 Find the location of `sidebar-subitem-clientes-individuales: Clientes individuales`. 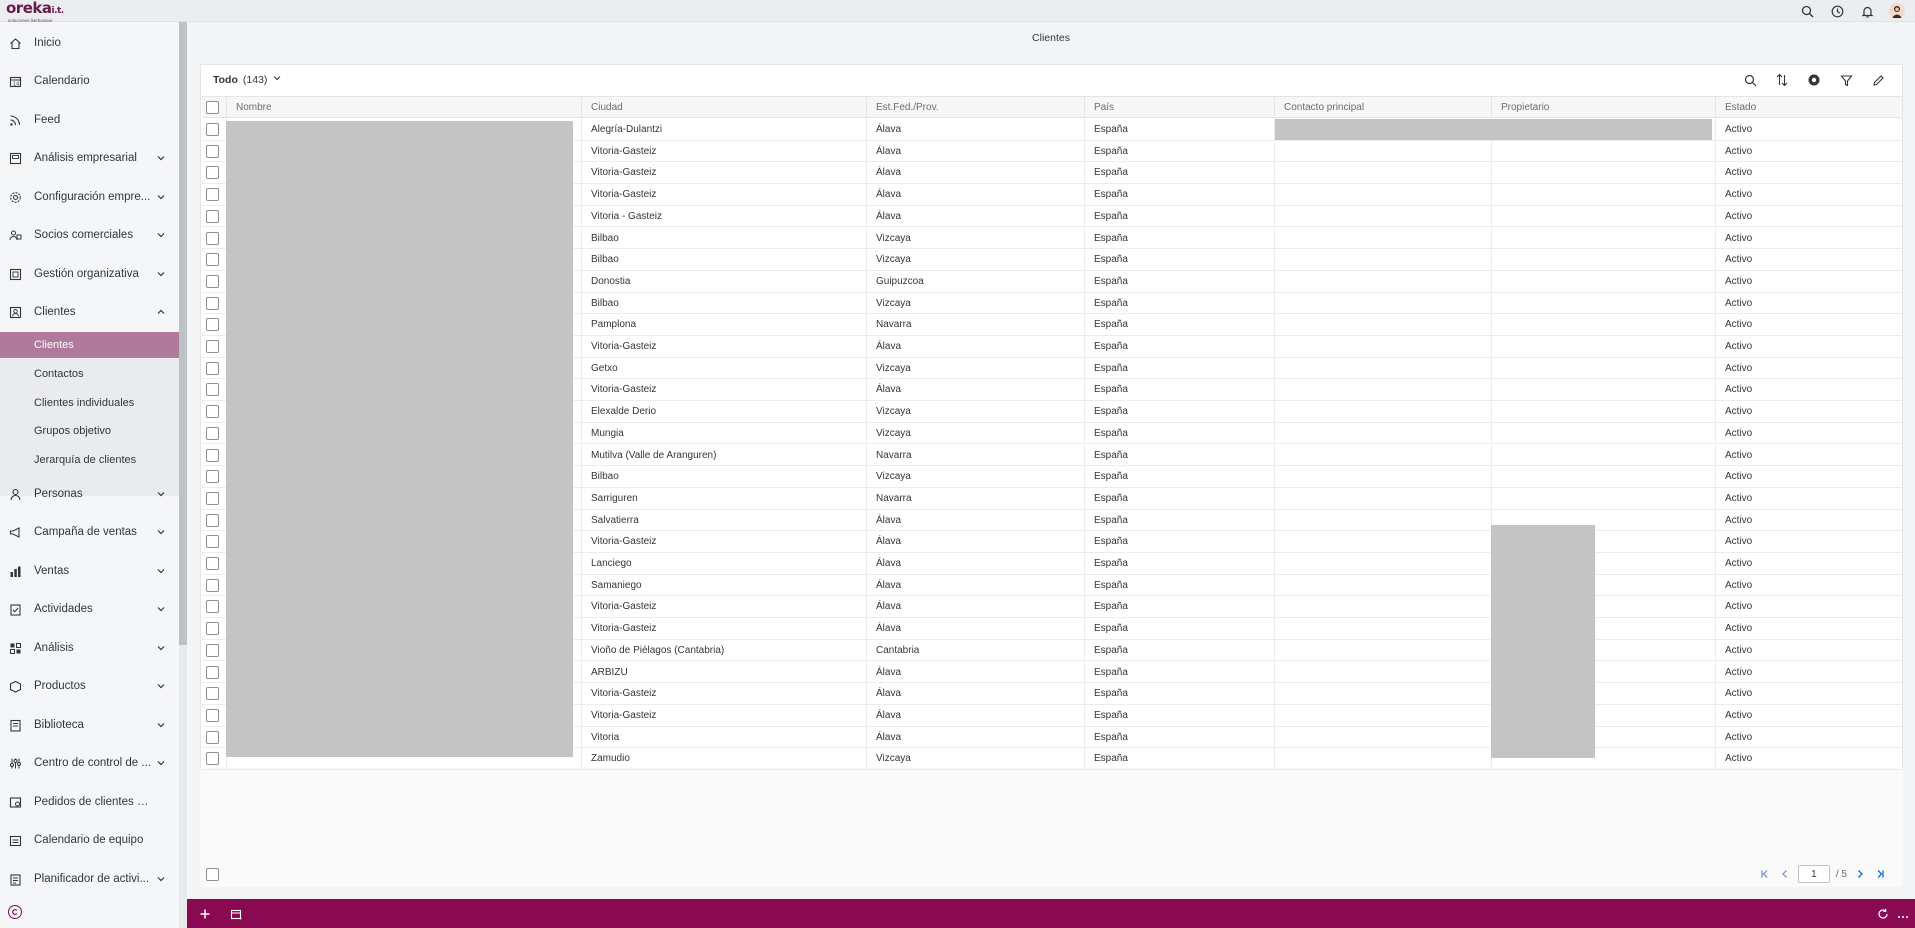

sidebar-subitem-clientes-individuales: Clientes individuales is located at coordinates (89, 403).